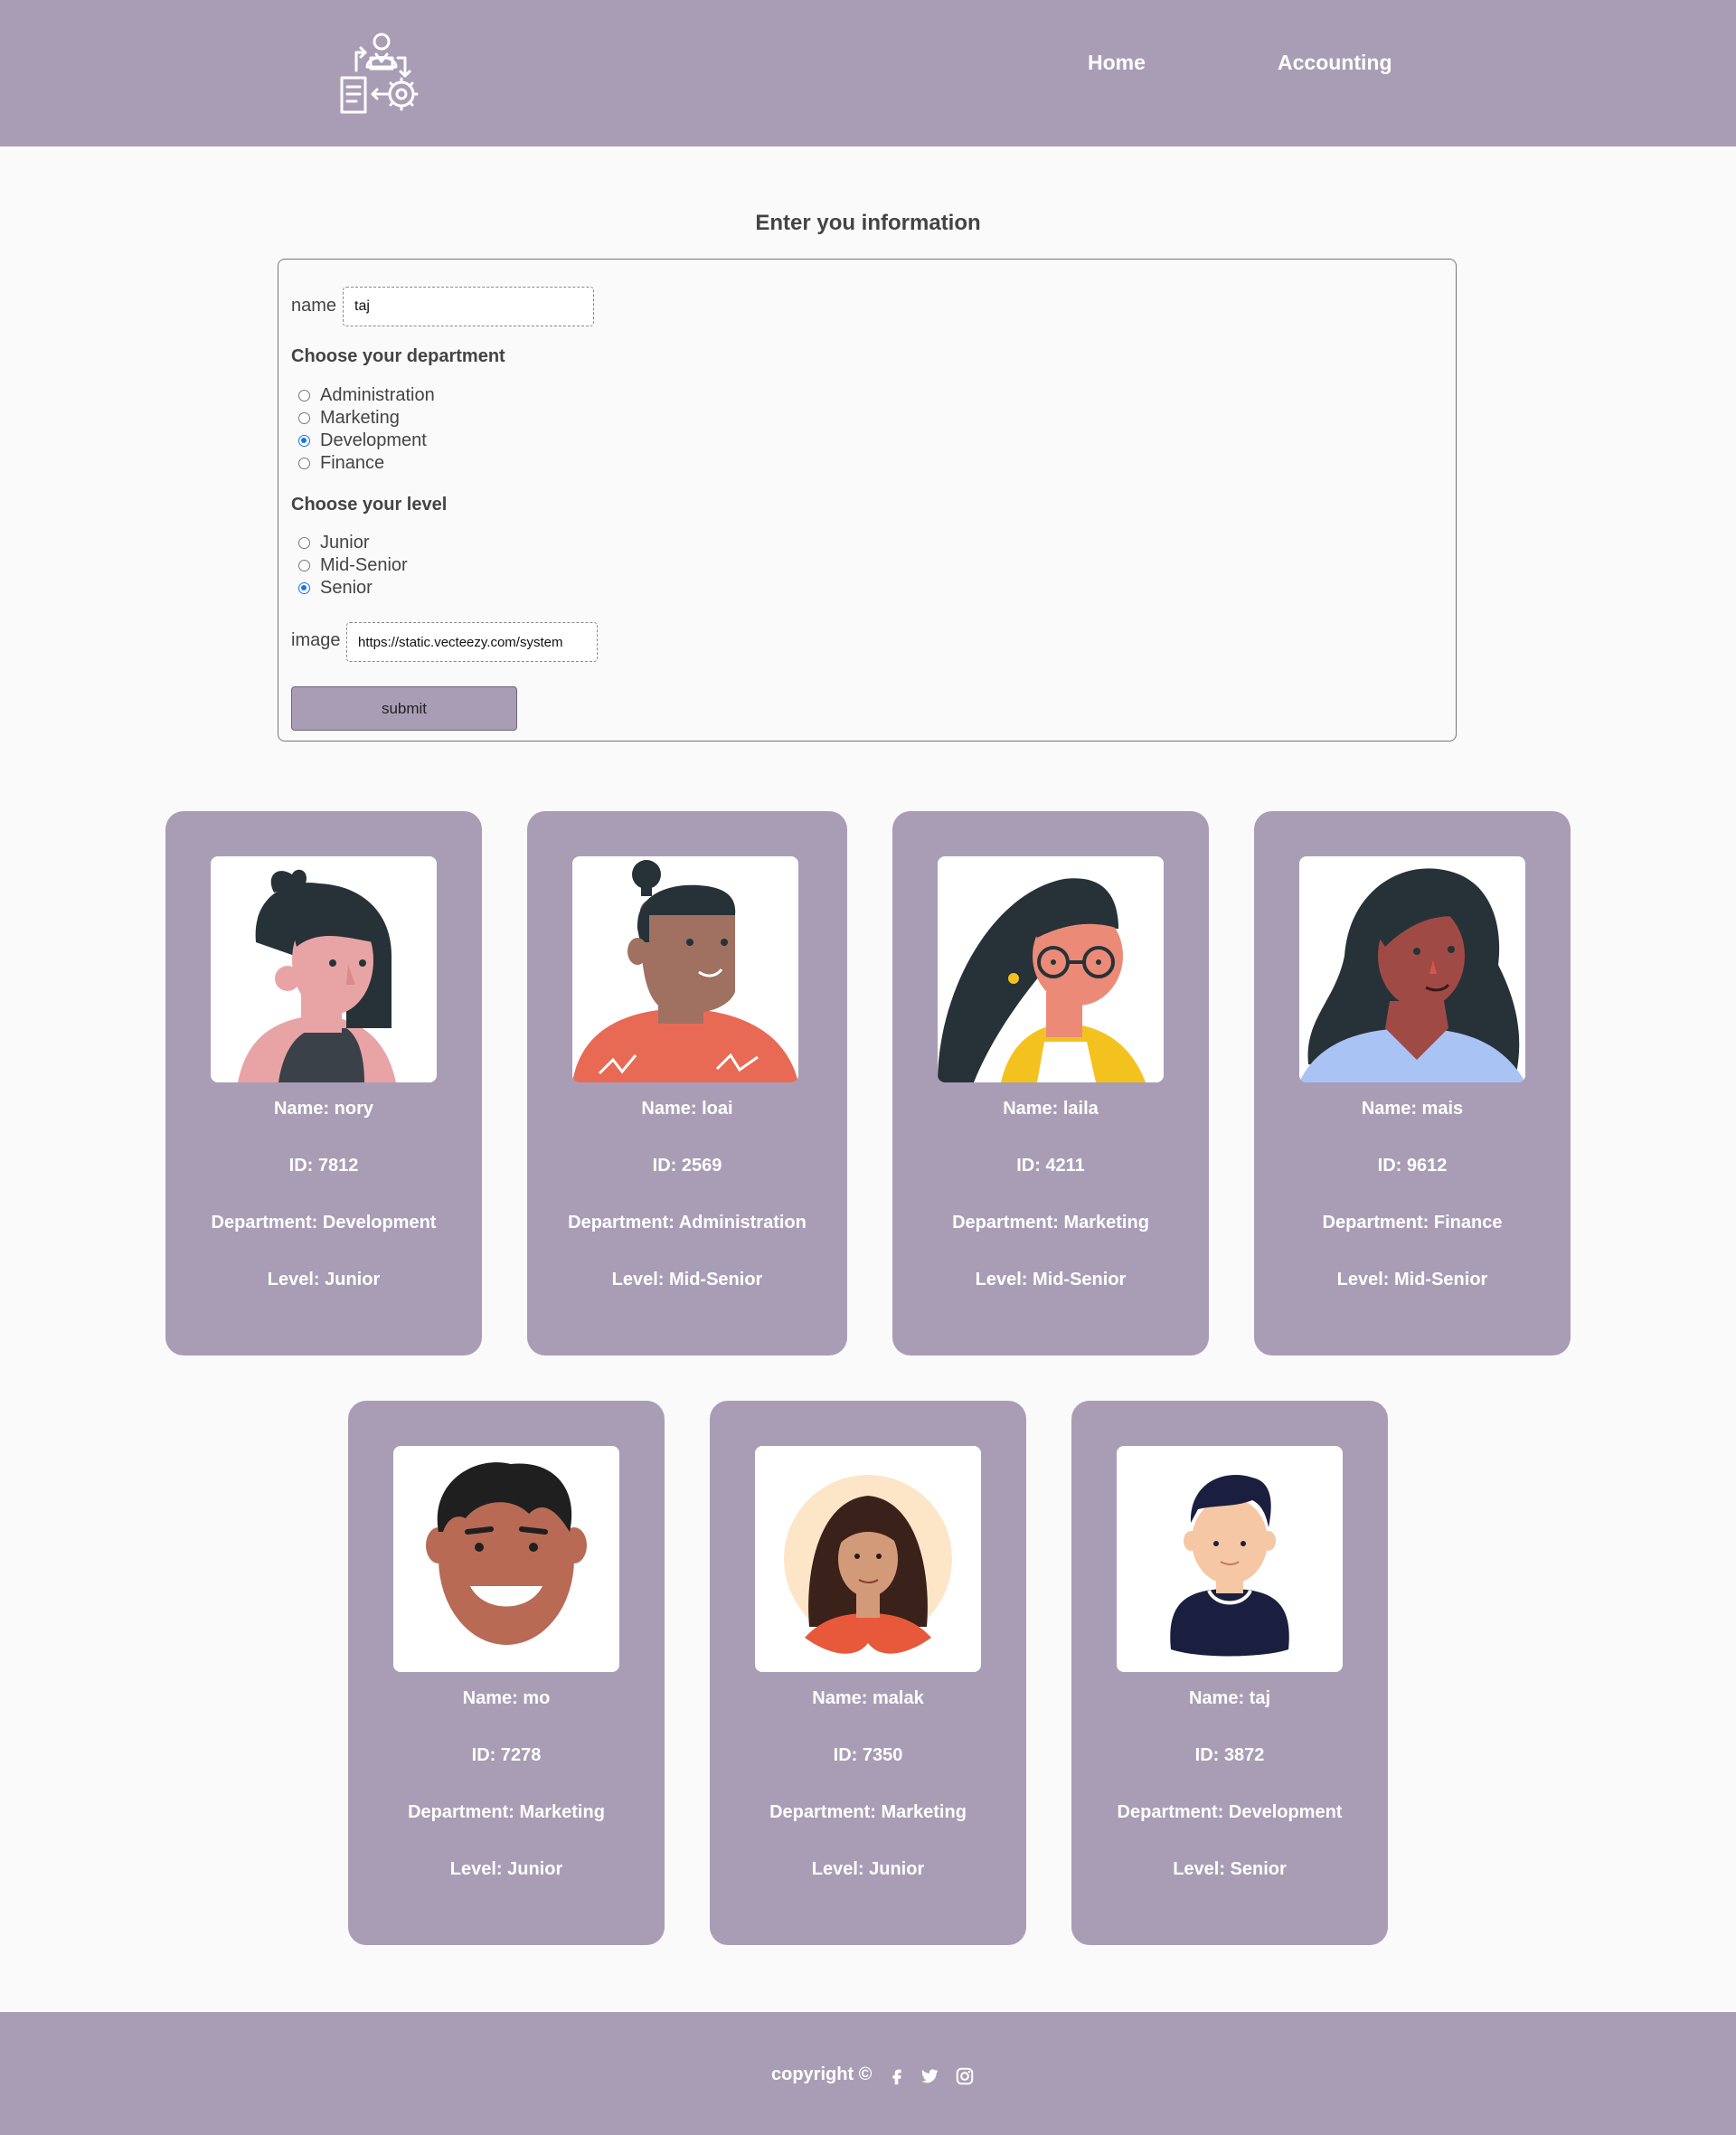  What do you see at coordinates (1051, 1166) in the screenshot?
I see `employee-id: ID: 4211` at bounding box center [1051, 1166].